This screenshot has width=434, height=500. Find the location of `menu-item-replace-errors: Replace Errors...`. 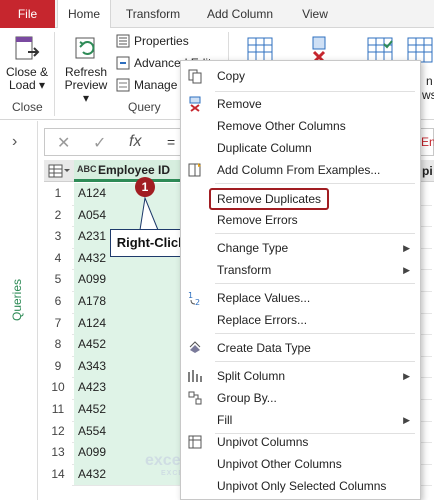

menu-item-replace-errors: Replace Errors... is located at coordinates (300, 320).